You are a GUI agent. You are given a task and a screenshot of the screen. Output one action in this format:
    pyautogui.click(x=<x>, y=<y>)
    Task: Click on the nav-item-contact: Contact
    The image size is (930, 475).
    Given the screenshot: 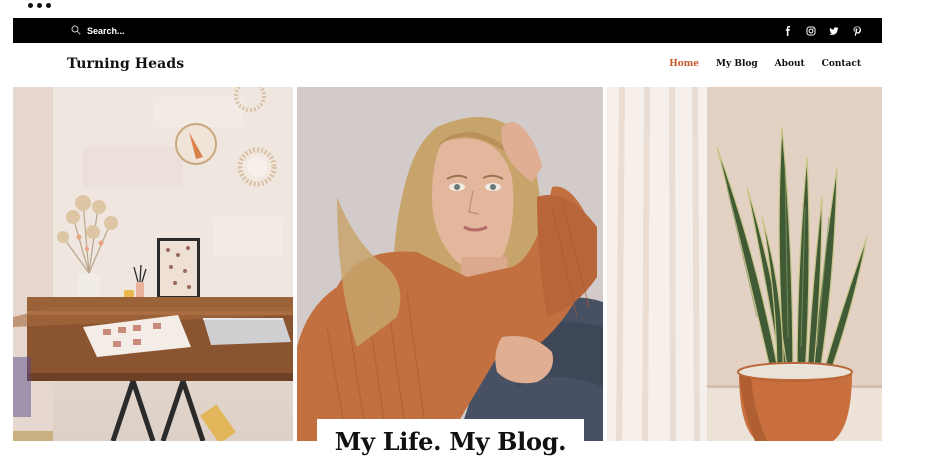 What is the action you would take?
    pyautogui.click(x=841, y=64)
    